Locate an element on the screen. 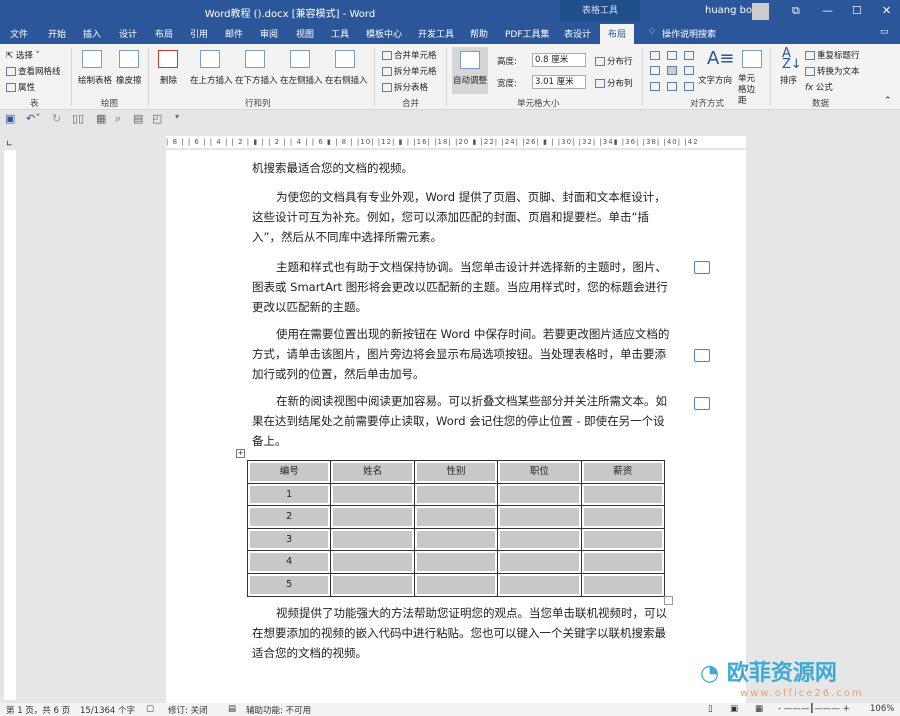  align-bottom-right-icon is located at coordinates (689, 86).